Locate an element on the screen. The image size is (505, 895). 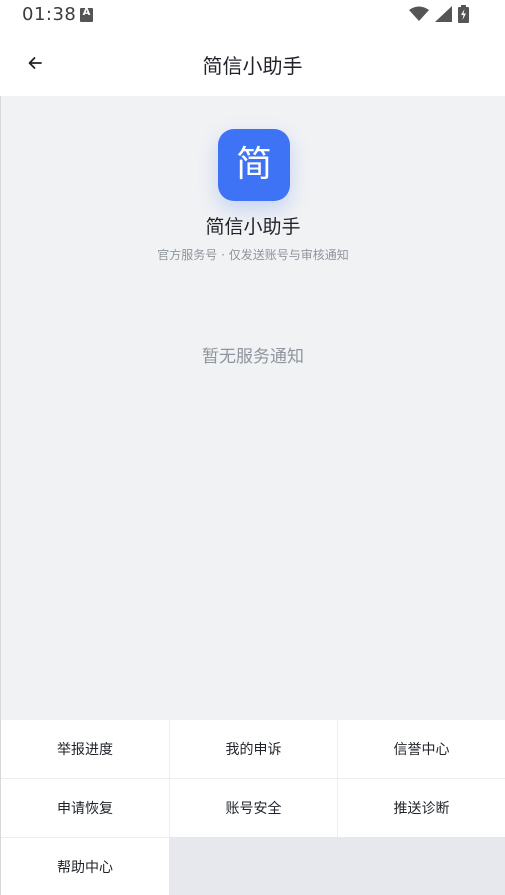
app-logo: 简 is located at coordinates (254, 165).